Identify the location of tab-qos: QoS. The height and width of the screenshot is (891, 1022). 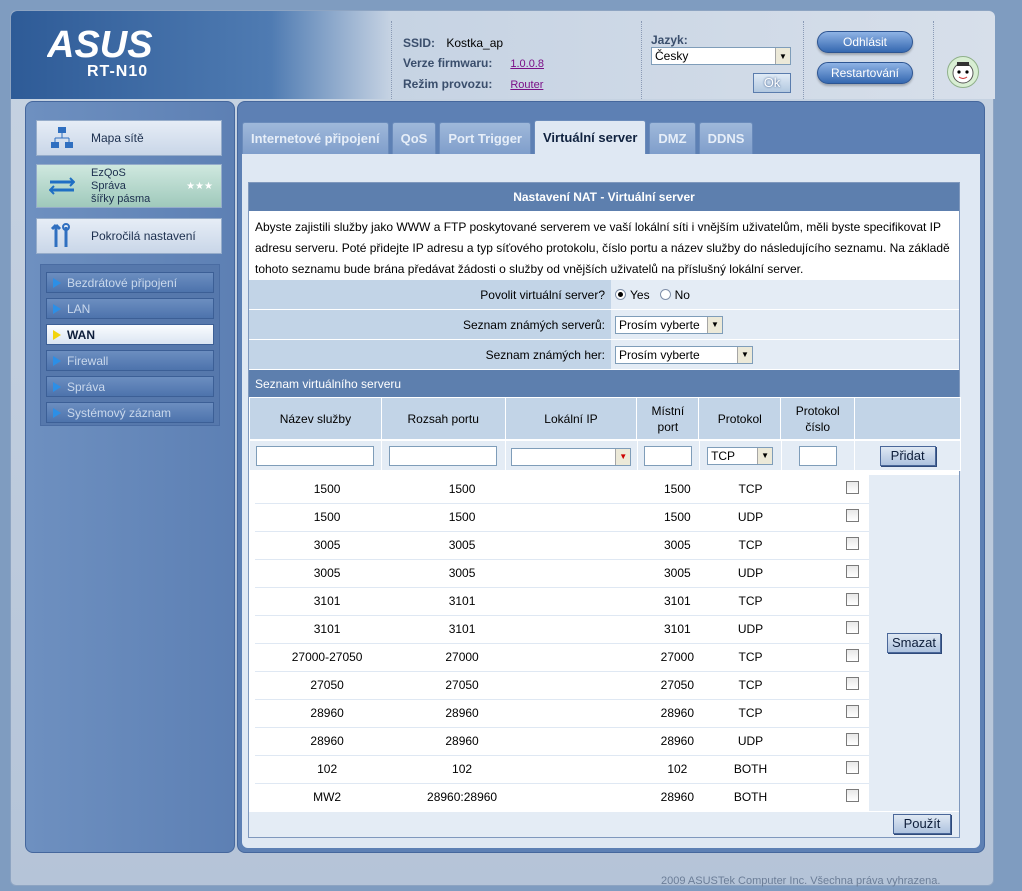
(414, 138).